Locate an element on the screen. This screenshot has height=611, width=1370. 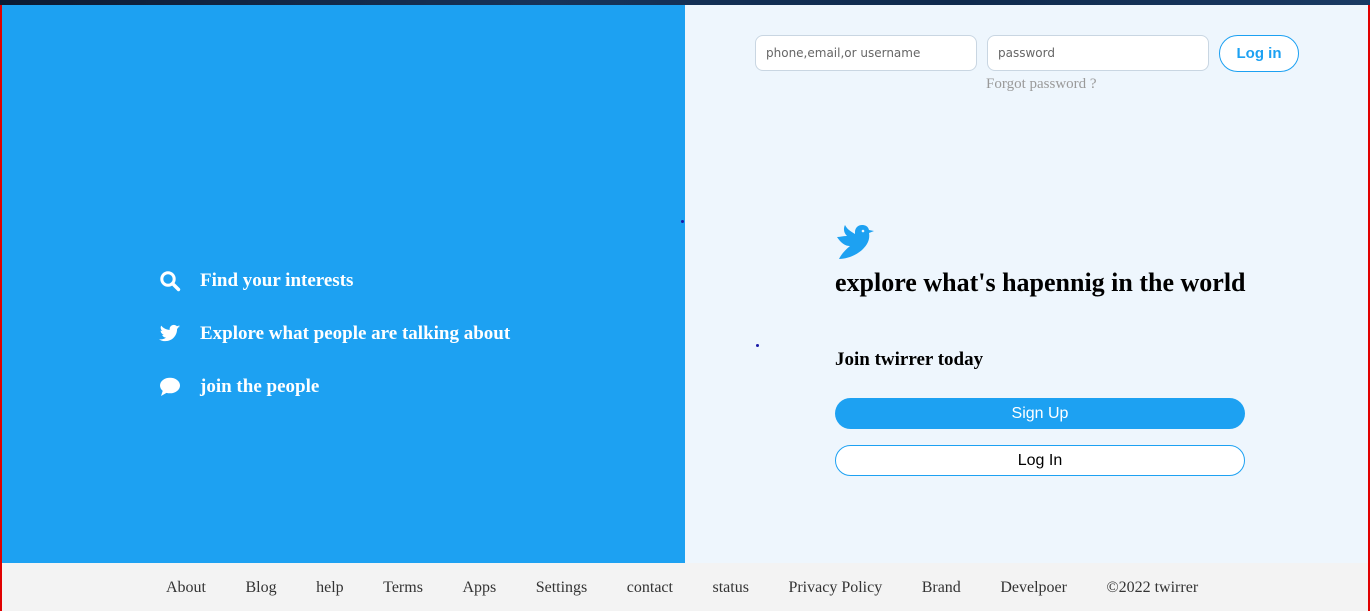
bird-logo-icon is located at coordinates (855, 241).